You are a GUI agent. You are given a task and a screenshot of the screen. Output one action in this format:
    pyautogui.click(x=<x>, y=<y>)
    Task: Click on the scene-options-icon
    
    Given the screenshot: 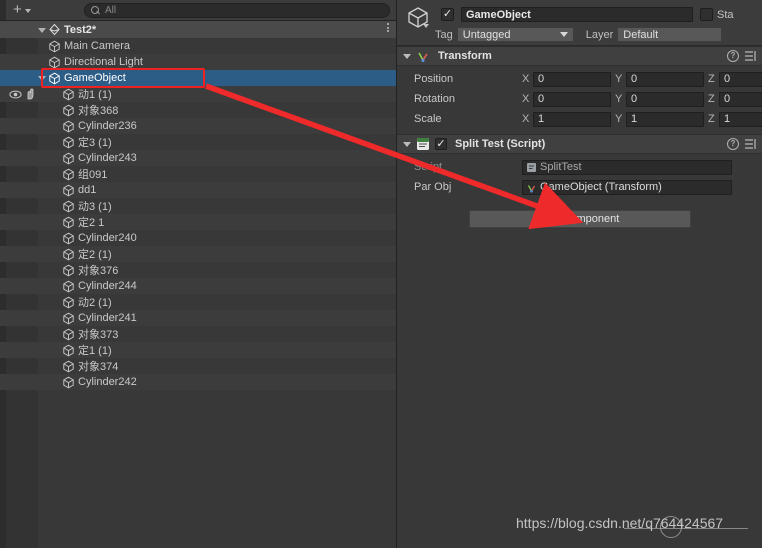 What is the action you would take?
    pyautogui.click(x=388, y=27)
    